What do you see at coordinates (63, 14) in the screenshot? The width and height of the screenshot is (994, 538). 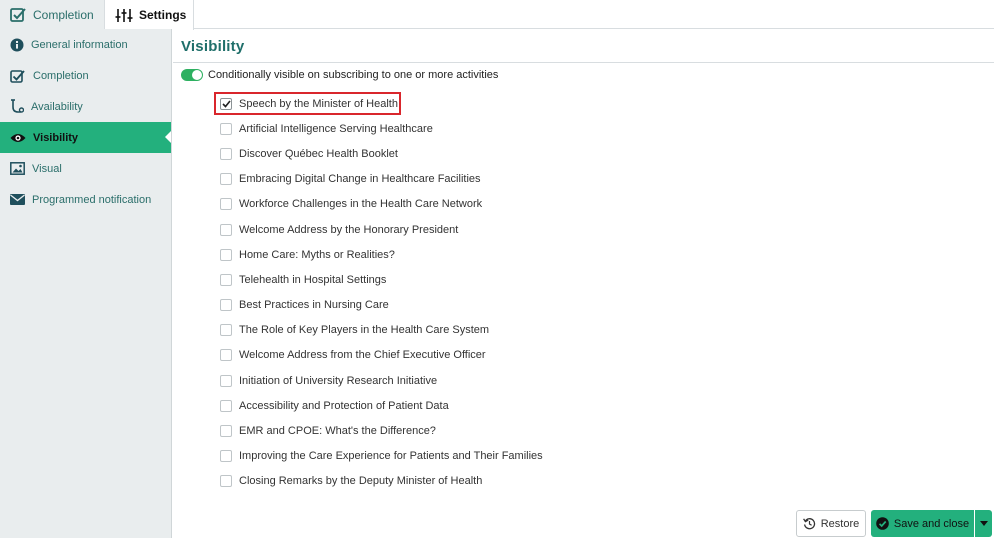 I see `tab-completion-label: Completion` at bounding box center [63, 14].